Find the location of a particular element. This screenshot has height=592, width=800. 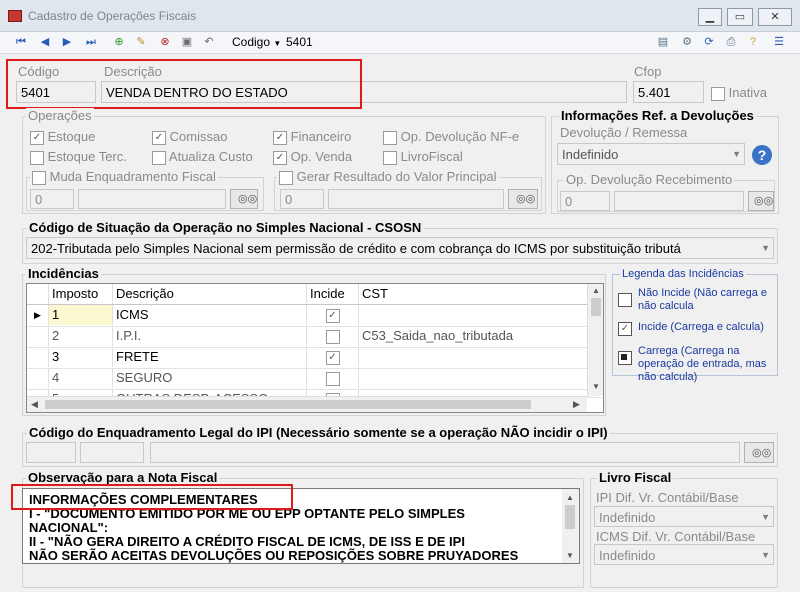

estoque-terc-checkbox: Estoque Terc. is located at coordinates (78, 157).